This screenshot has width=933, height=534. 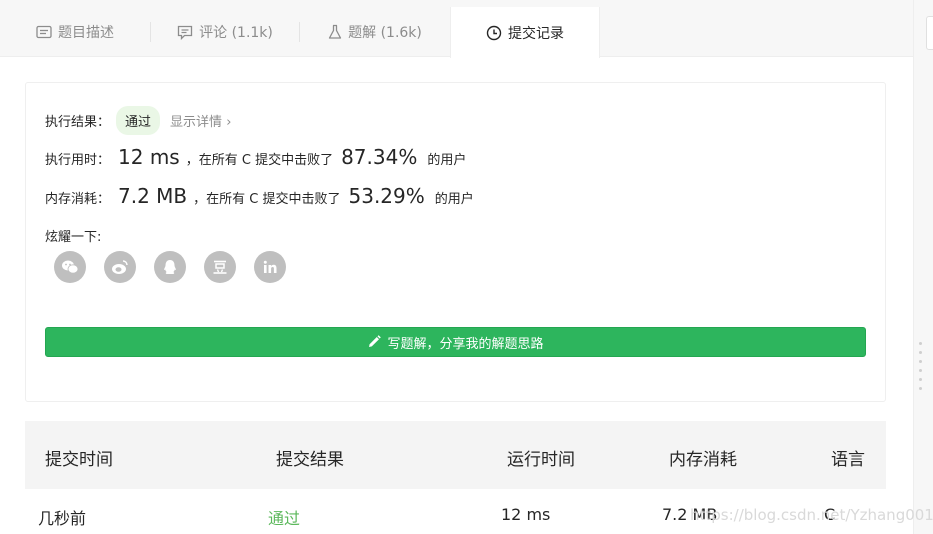 What do you see at coordinates (494, 33) in the screenshot?
I see `clock-icon` at bounding box center [494, 33].